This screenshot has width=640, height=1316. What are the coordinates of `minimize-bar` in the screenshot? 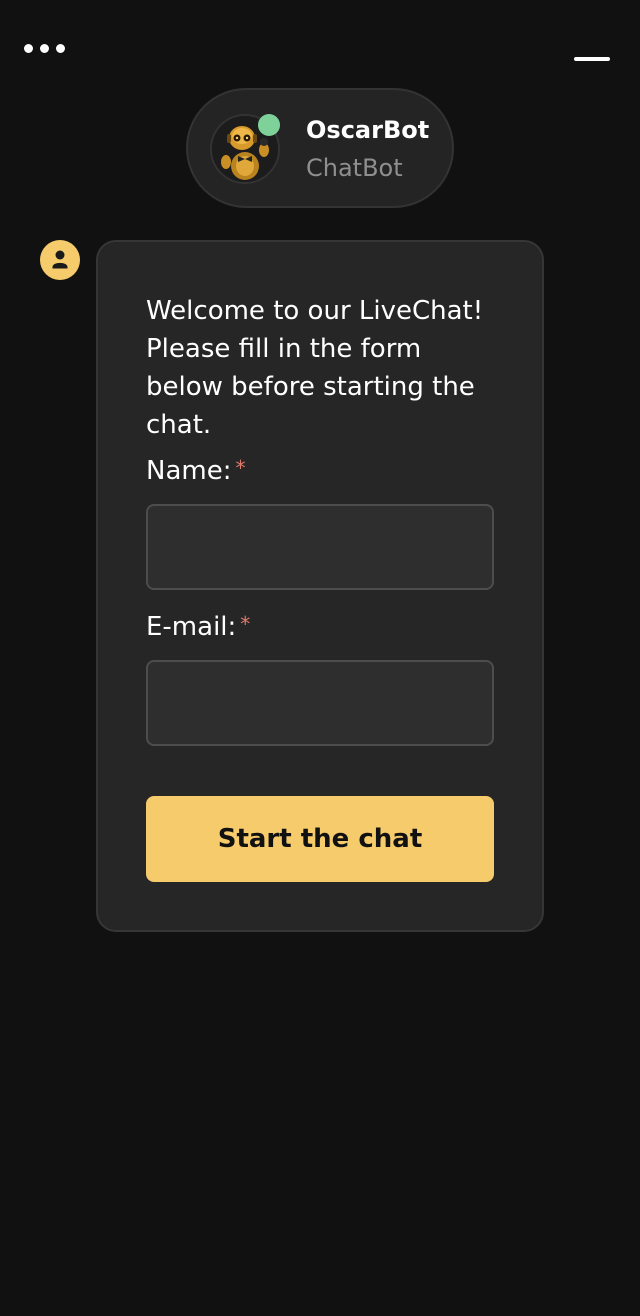 It's located at (592, 59).